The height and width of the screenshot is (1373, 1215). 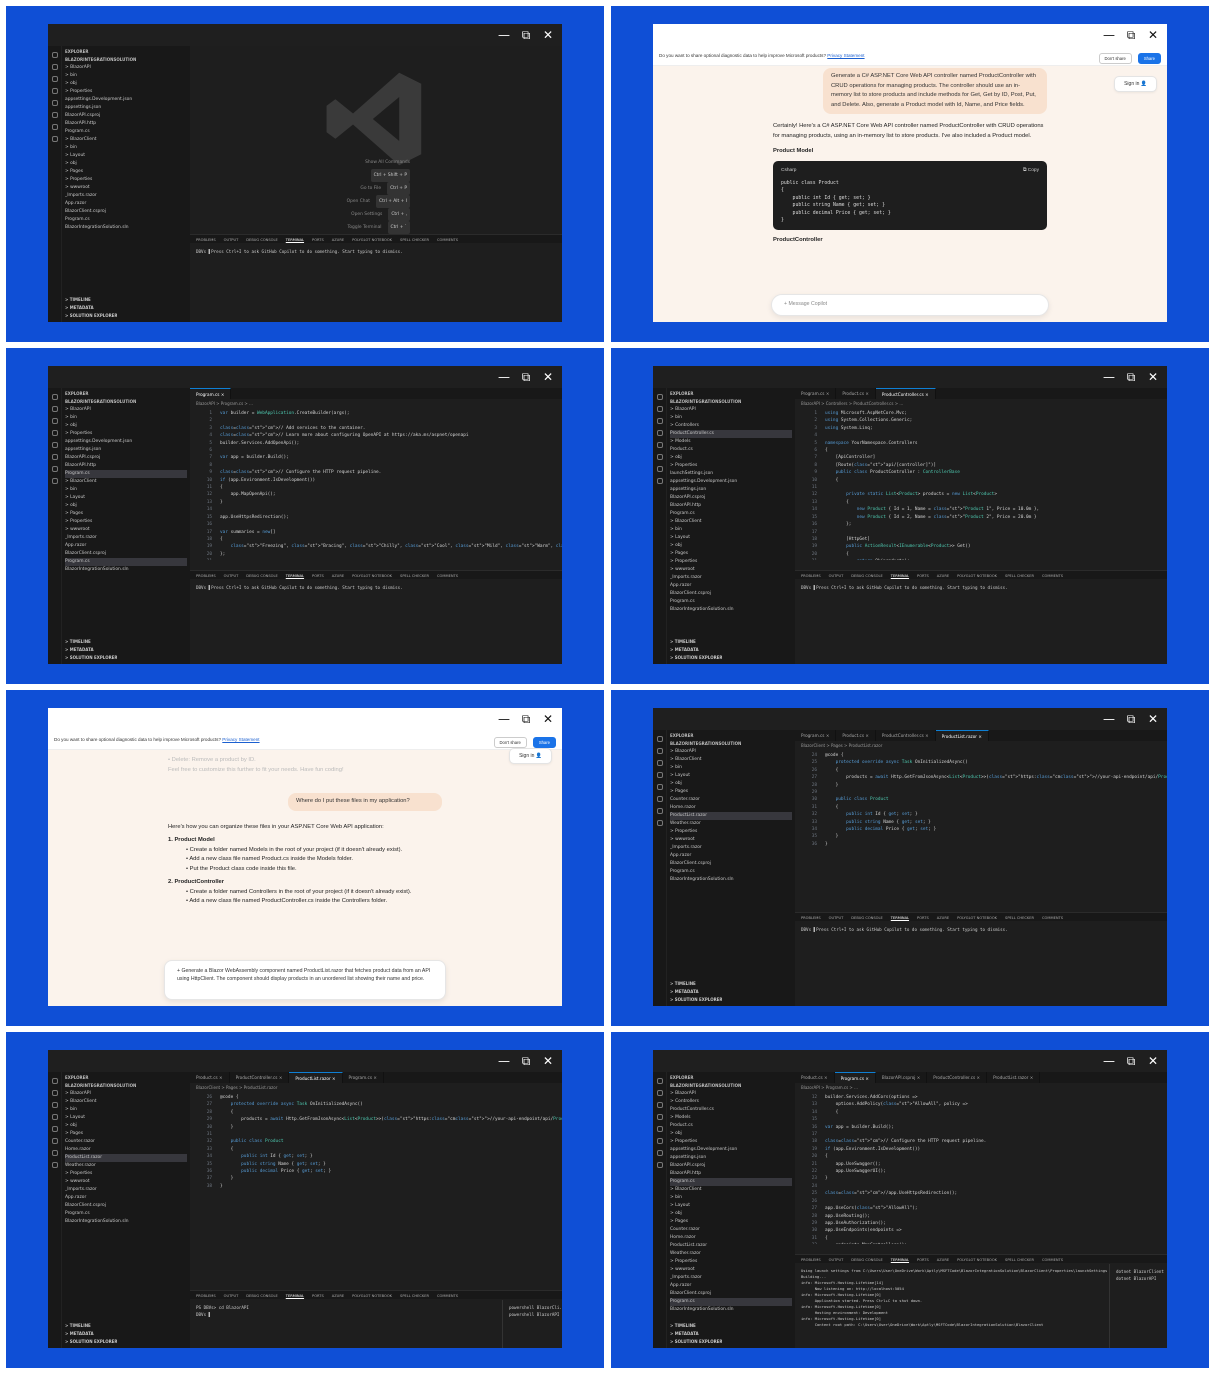 I want to click on explorer-item: > Models, so click(x=731, y=1118).